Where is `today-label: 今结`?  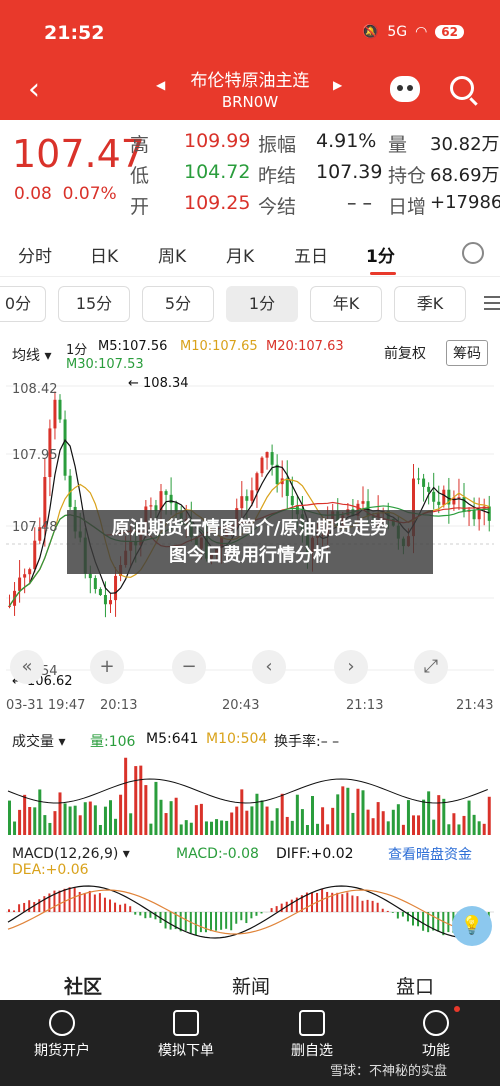 today-label: 今结 is located at coordinates (277, 207).